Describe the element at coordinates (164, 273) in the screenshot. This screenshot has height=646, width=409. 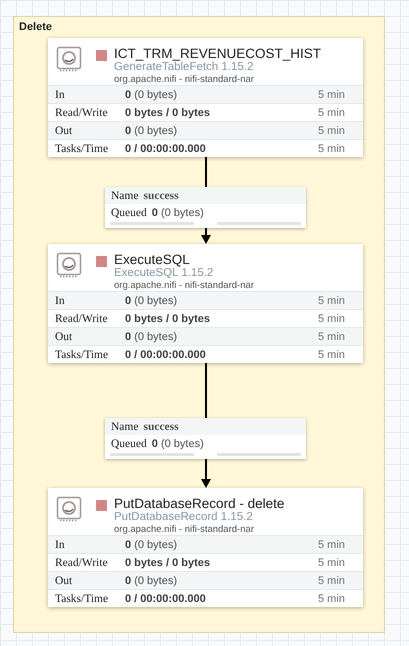
I see `processor-type: ExecuteSQL 1.15.2` at that location.